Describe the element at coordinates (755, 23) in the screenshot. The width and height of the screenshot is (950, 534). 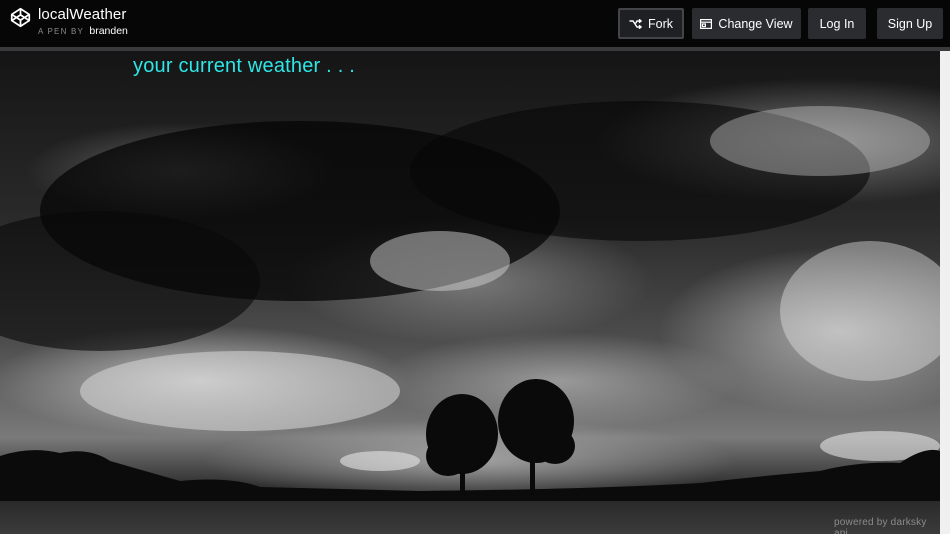
I see `change-view-label: Change View` at that location.